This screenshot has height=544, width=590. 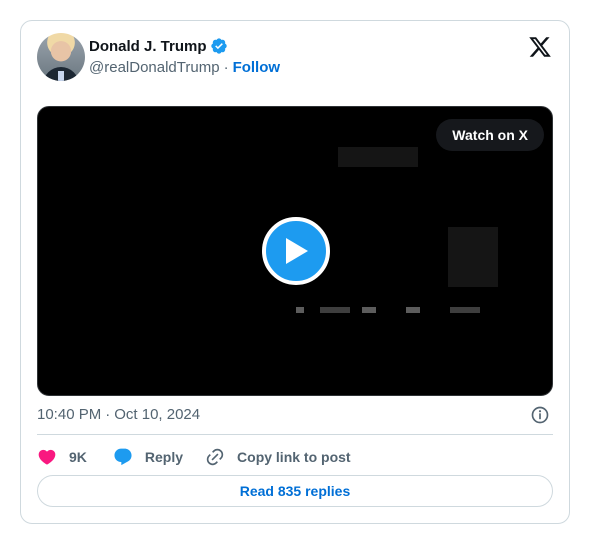 What do you see at coordinates (540, 47) in the screenshot?
I see `x-logo-icon` at bounding box center [540, 47].